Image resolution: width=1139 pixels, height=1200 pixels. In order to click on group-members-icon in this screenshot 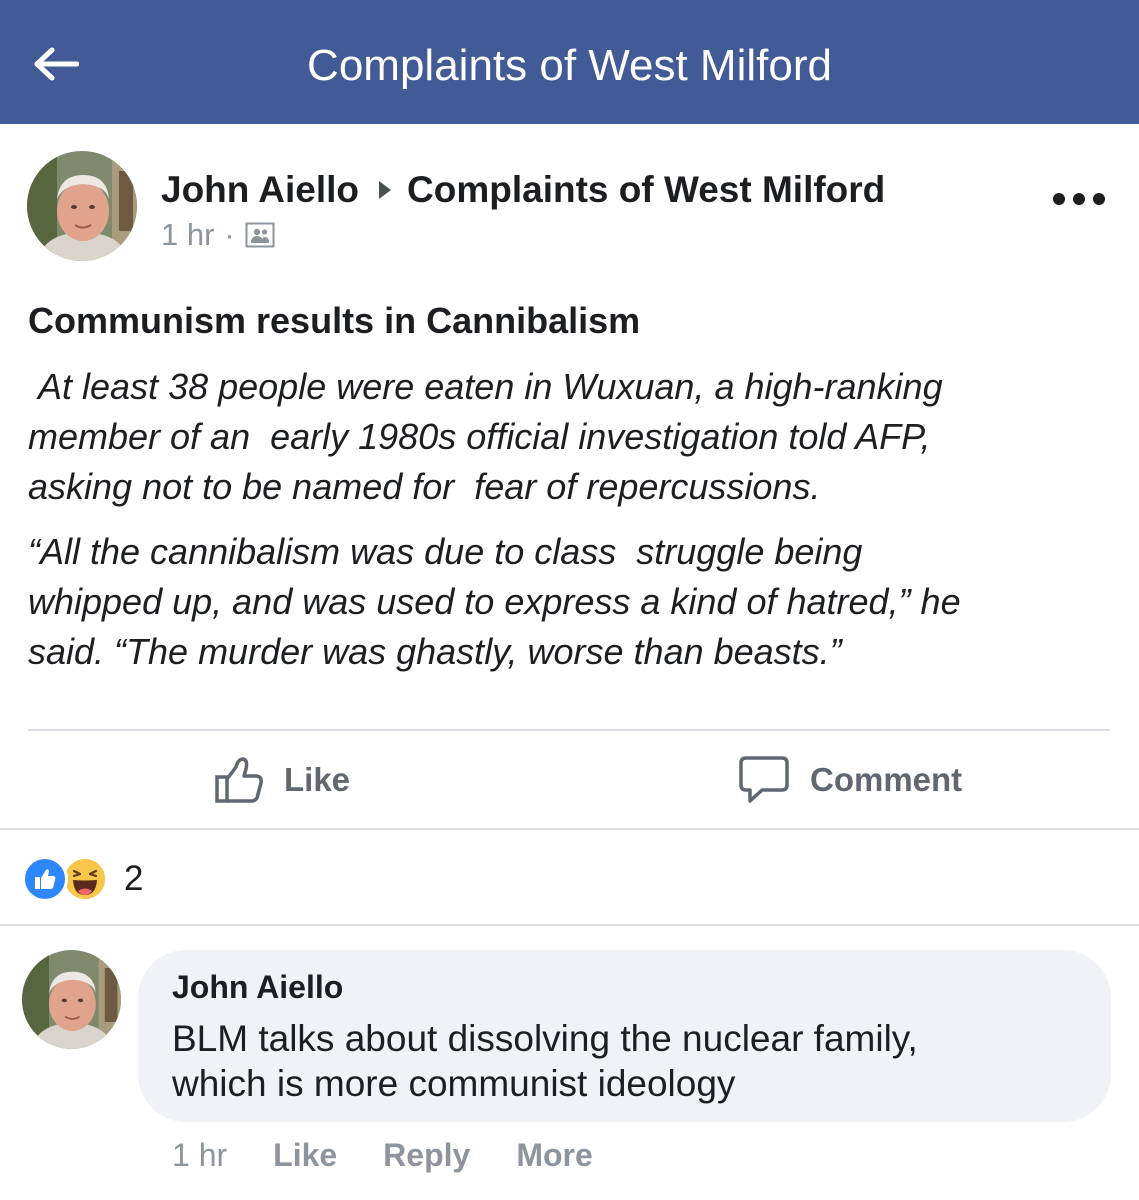, I will do `click(260, 235)`.